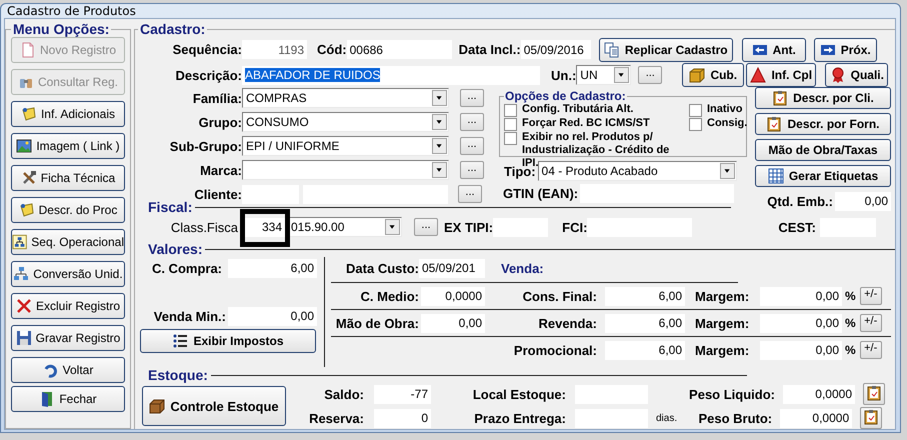 This screenshot has width=907, height=440. What do you see at coordinates (345, 146) in the screenshot?
I see `dropdown: EPI / UNIFORME` at bounding box center [345, 146].